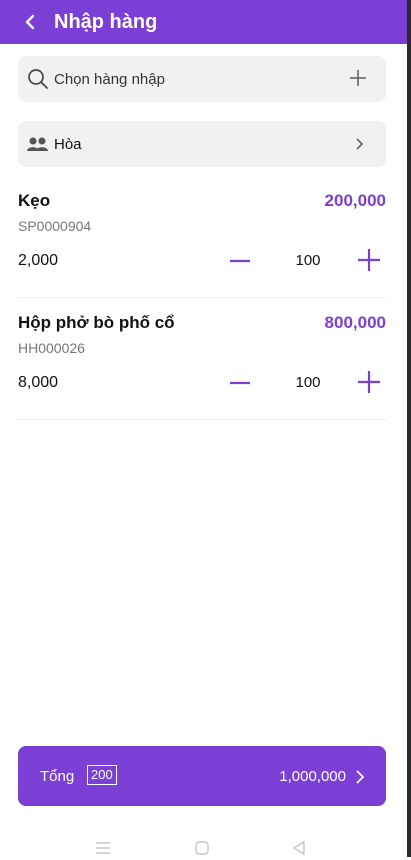  I want to click on supplier-selector: Hòa, so click(202, 144).